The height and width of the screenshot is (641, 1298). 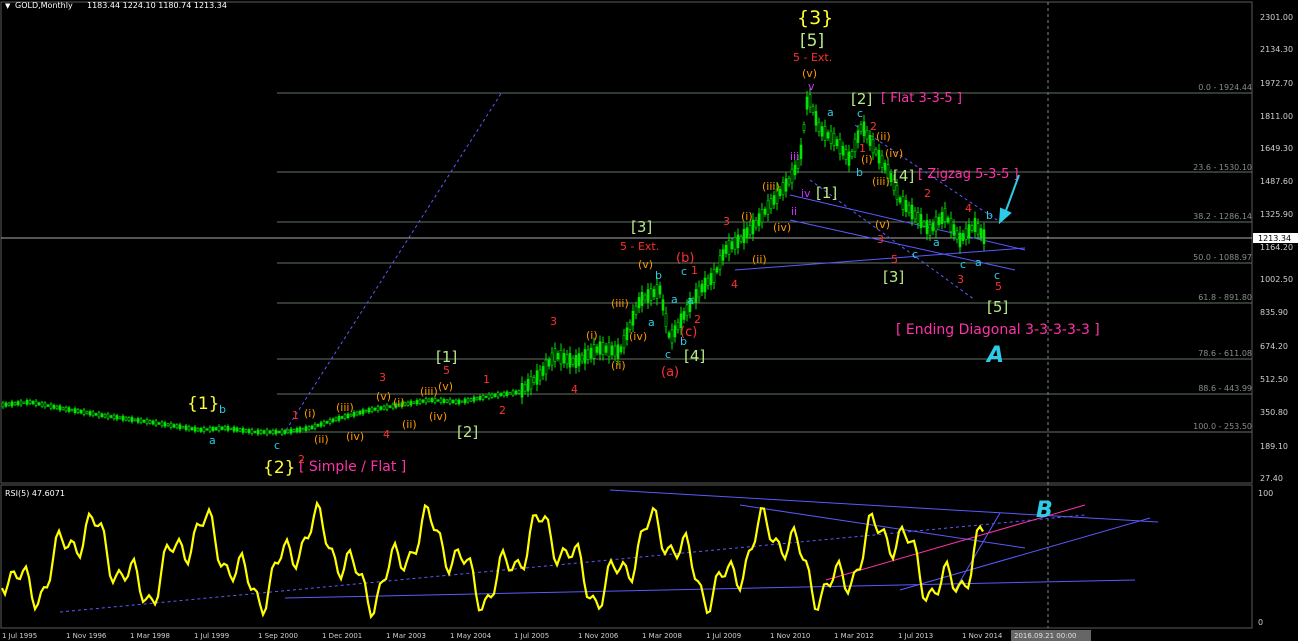 I want to click on fib-label: 61.8 - 891.80, so click(x=1225, y=297).